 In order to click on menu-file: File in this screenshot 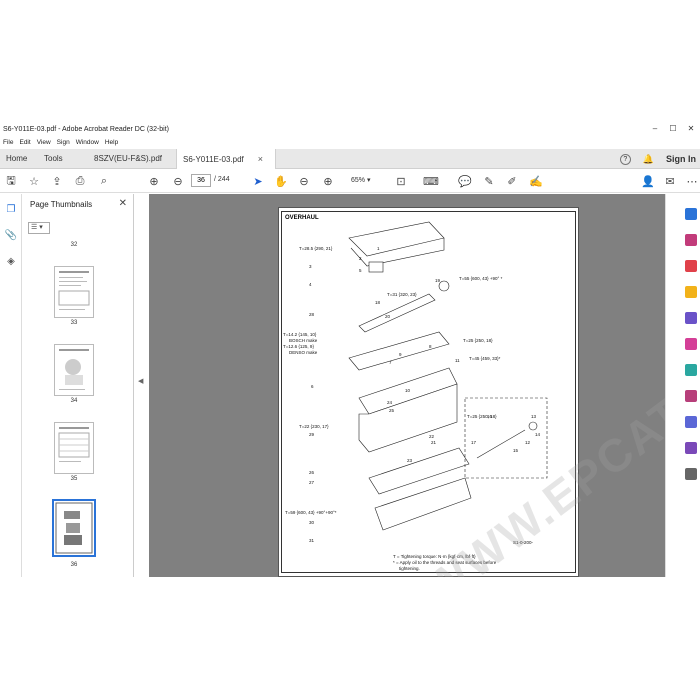, I will do `click(8, 142)`.